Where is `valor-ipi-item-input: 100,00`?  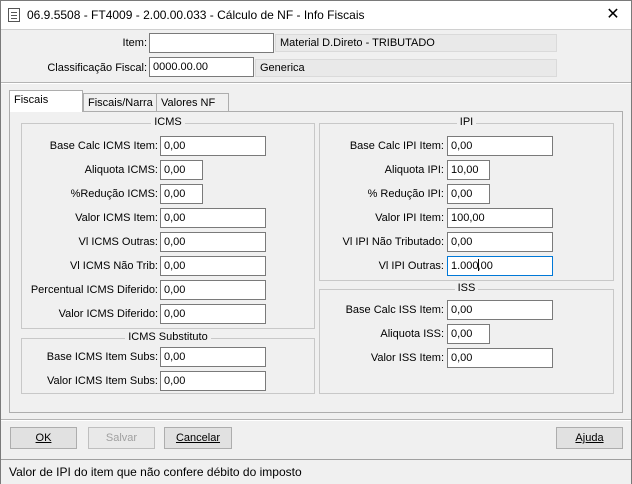
valor-ipi-item-input: 100,00 is located at coordinates (500, 218).